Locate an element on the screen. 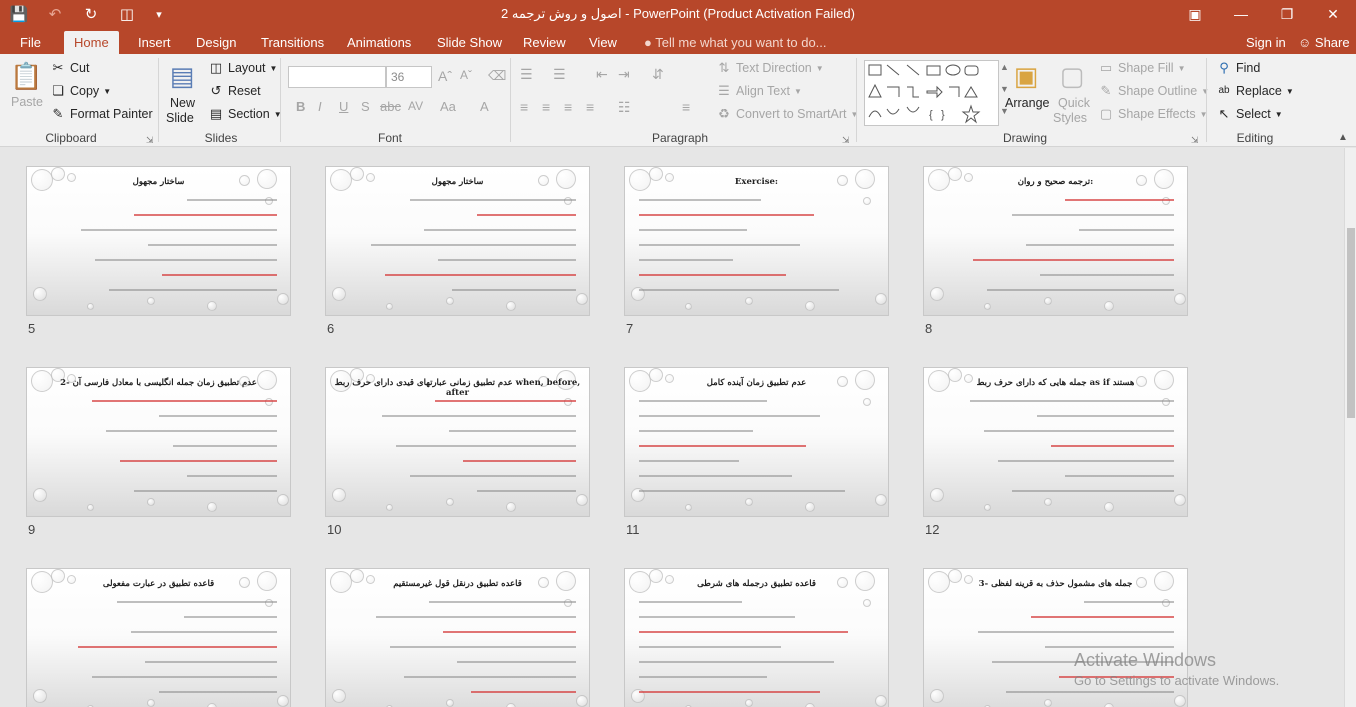  strikethrough-icon: abc is located at coordinates (390, 106).